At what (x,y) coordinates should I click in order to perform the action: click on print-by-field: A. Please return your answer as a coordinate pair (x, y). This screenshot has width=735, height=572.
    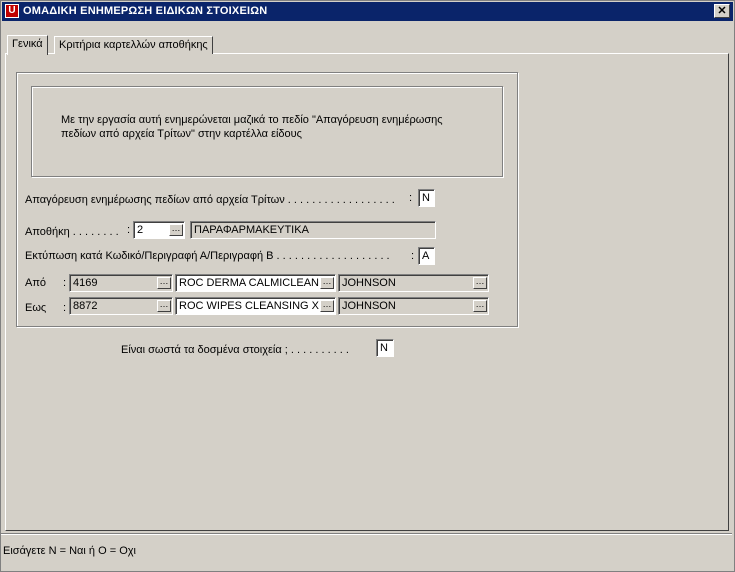
    Looking at the image, I should click on (426, 256).